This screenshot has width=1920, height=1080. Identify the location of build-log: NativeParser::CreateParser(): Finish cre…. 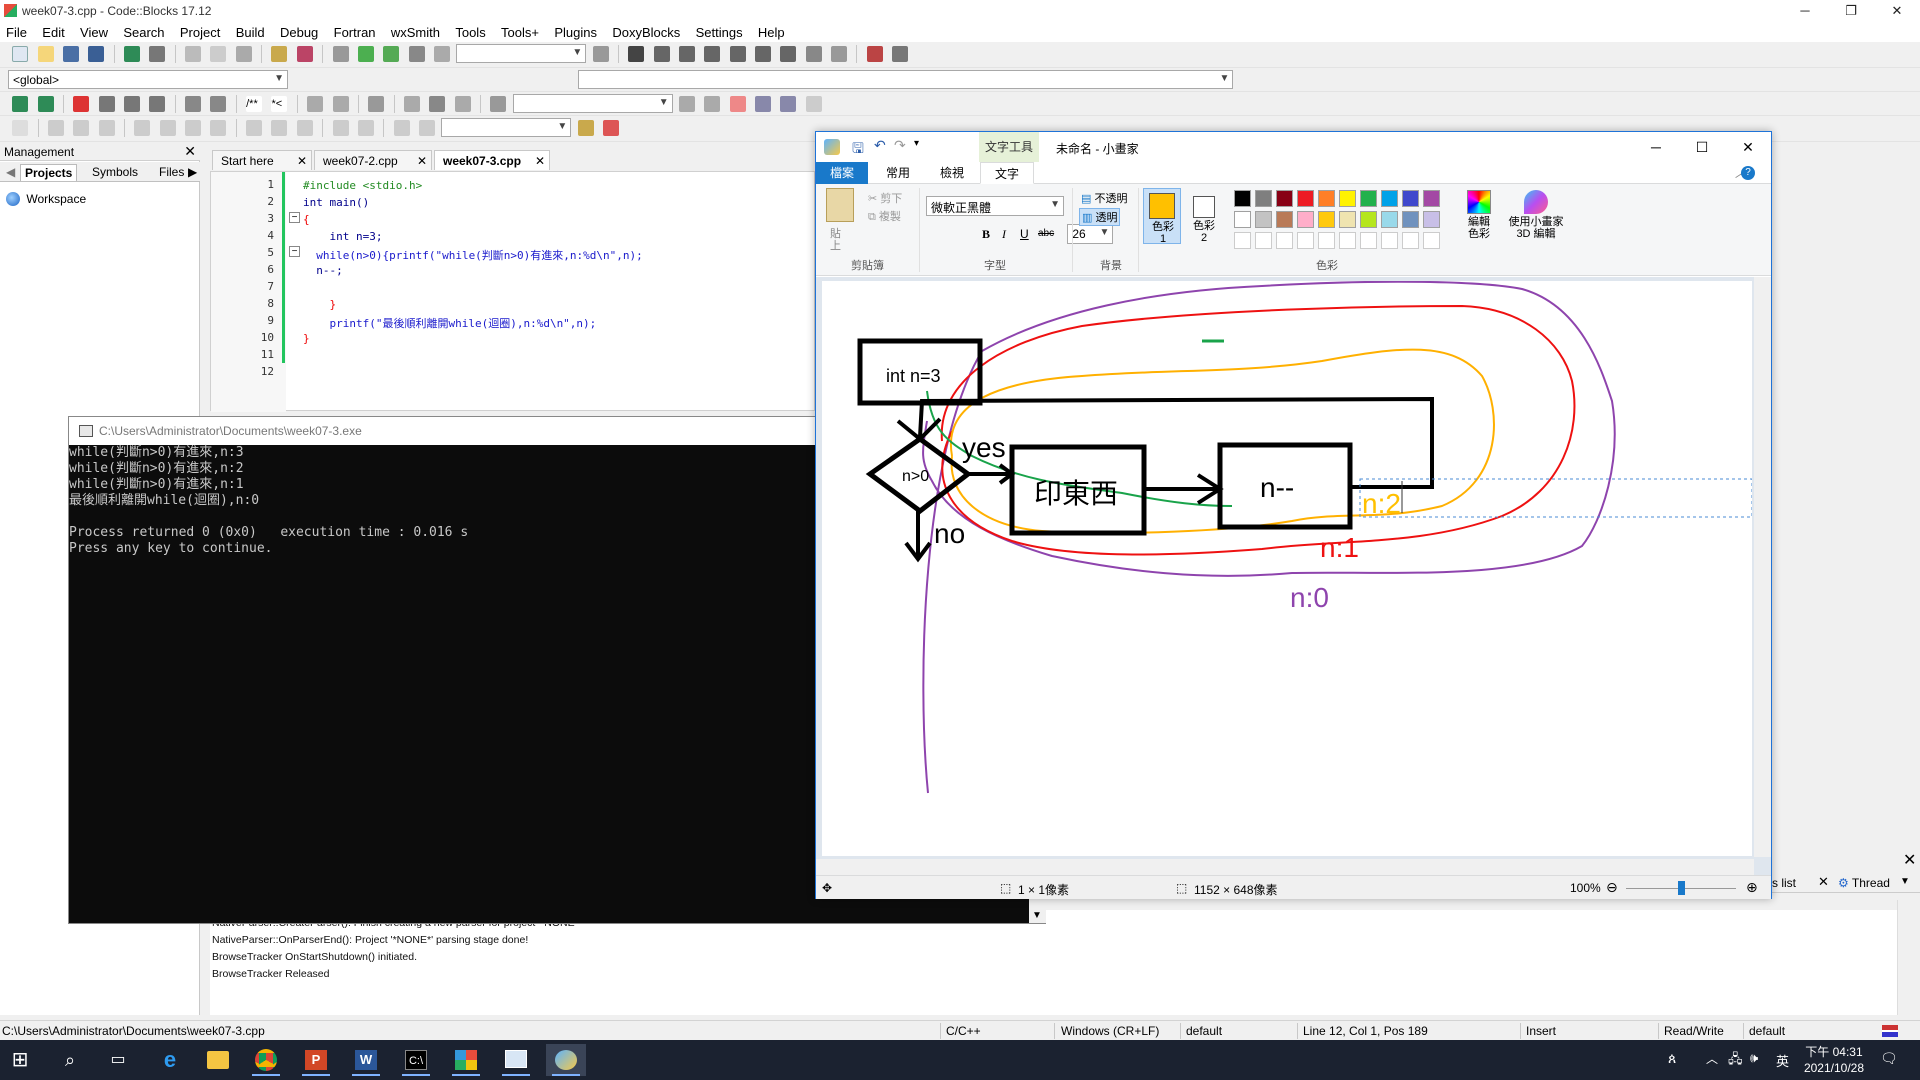
(1060, 962).